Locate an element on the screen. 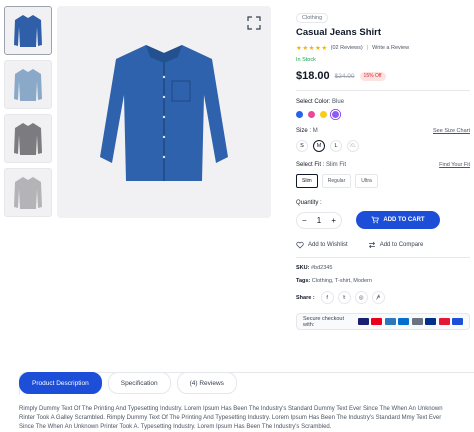  review-count: (02 Reviews) is located at coordinates (347, 48).